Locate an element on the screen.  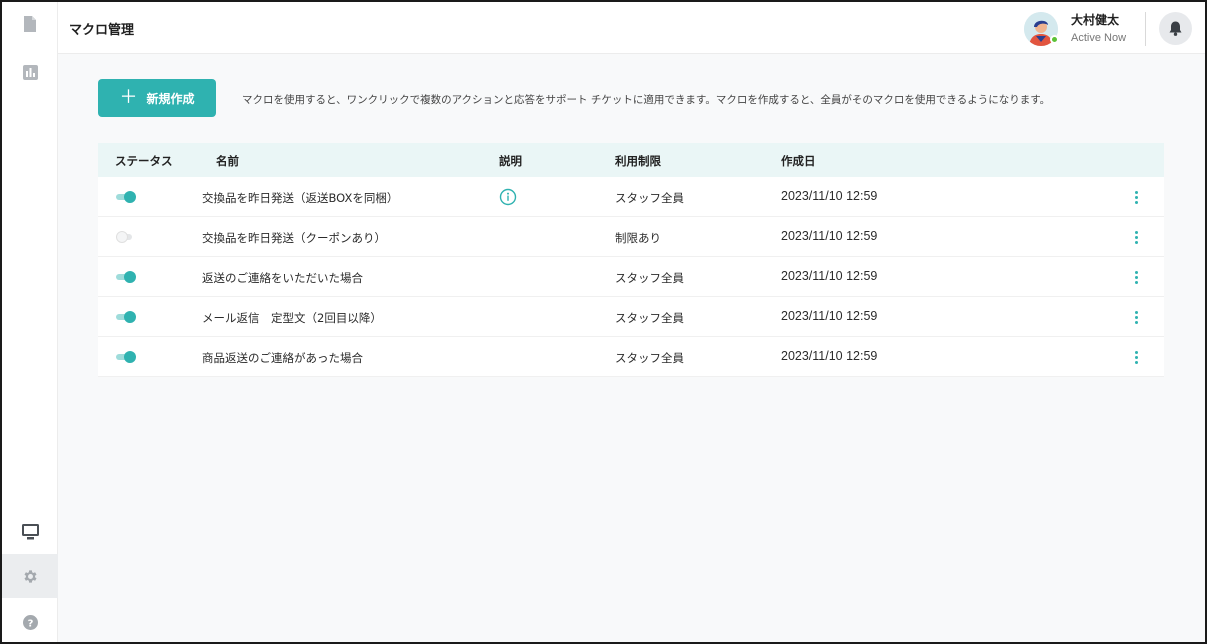
chart-icon is located at coordinates (30, 72).